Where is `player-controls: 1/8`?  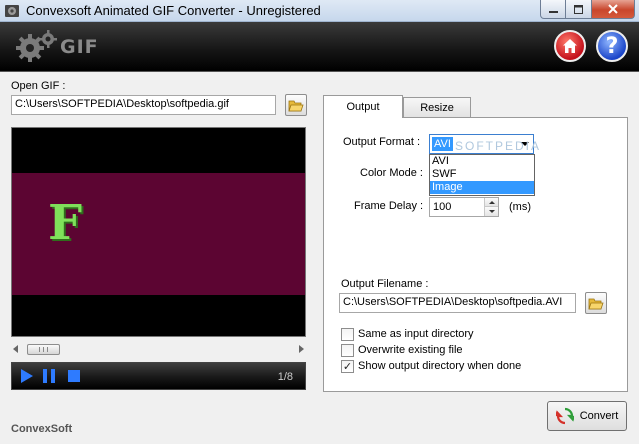 player-controls: 1/8 is located at coordinates (158, 376).